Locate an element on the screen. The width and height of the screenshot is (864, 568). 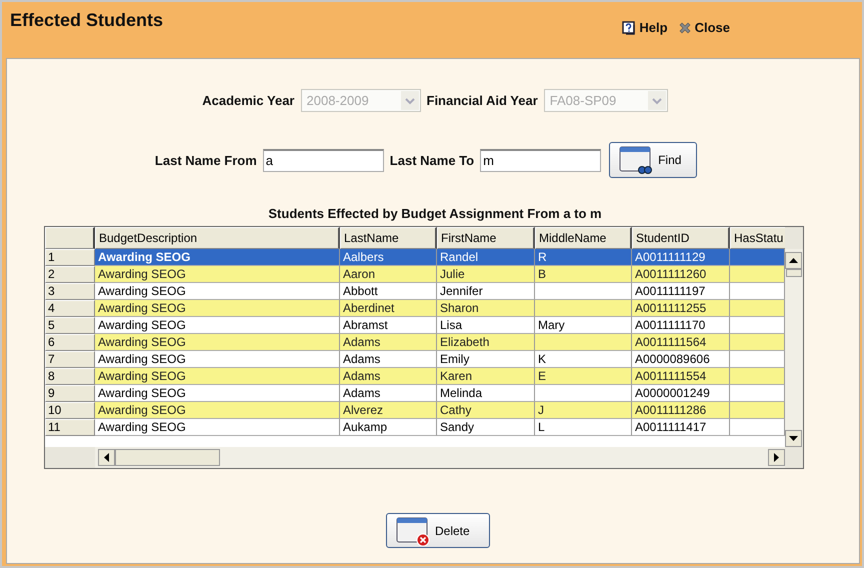
field-label: Financial Aid Year is located at coordinates (482, 100).